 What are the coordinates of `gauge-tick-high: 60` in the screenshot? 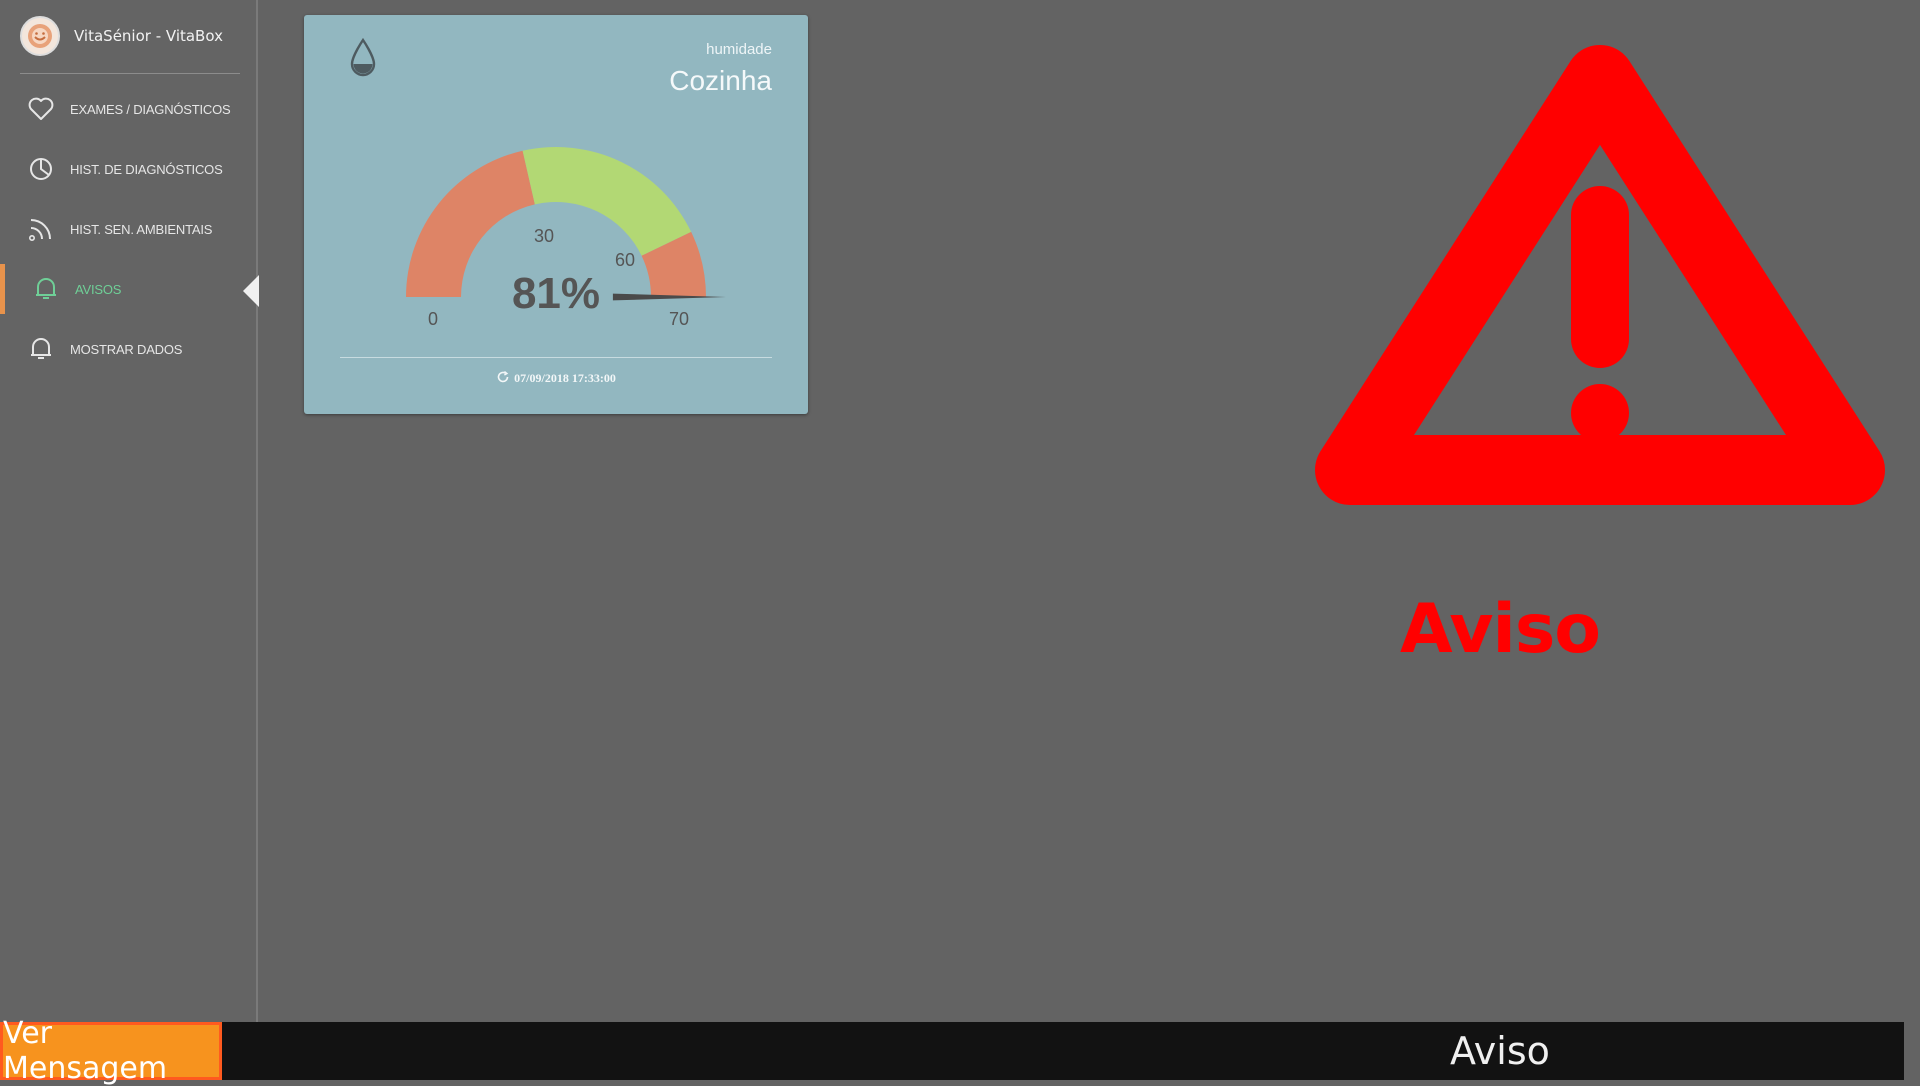 It's located at (625, 260).